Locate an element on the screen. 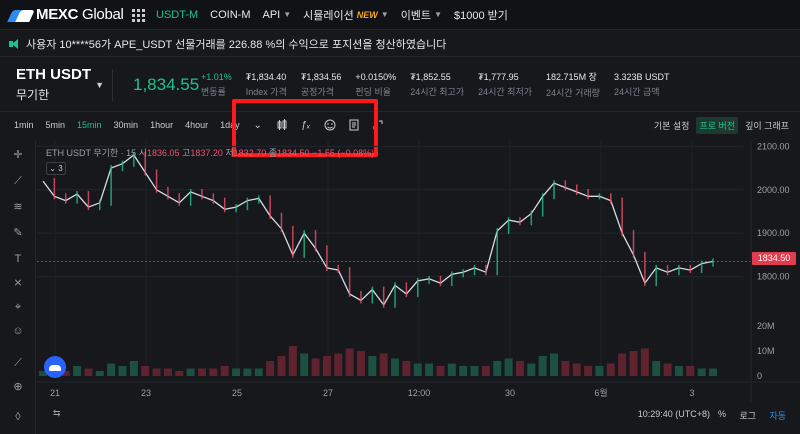  nav-events: 이벤트 ▼ is located at coordinates (421, 15).